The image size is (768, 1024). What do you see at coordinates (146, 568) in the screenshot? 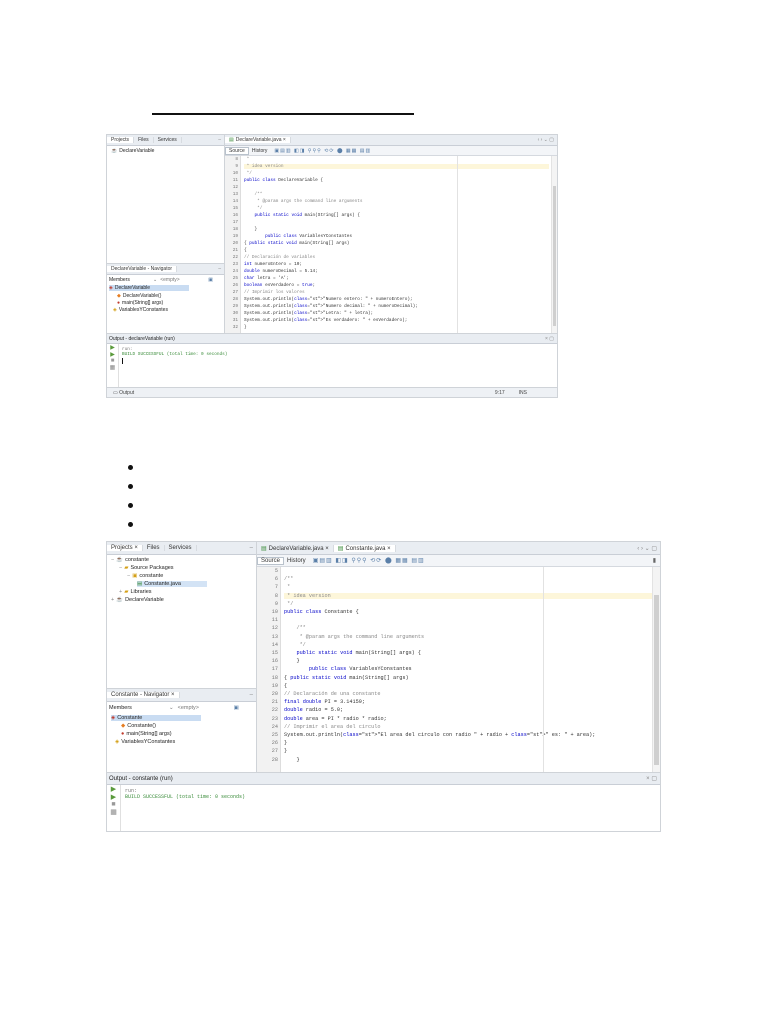
I see `tree-item-source-packages: − ▰ Source Packages` at bounding box center [146, 568].